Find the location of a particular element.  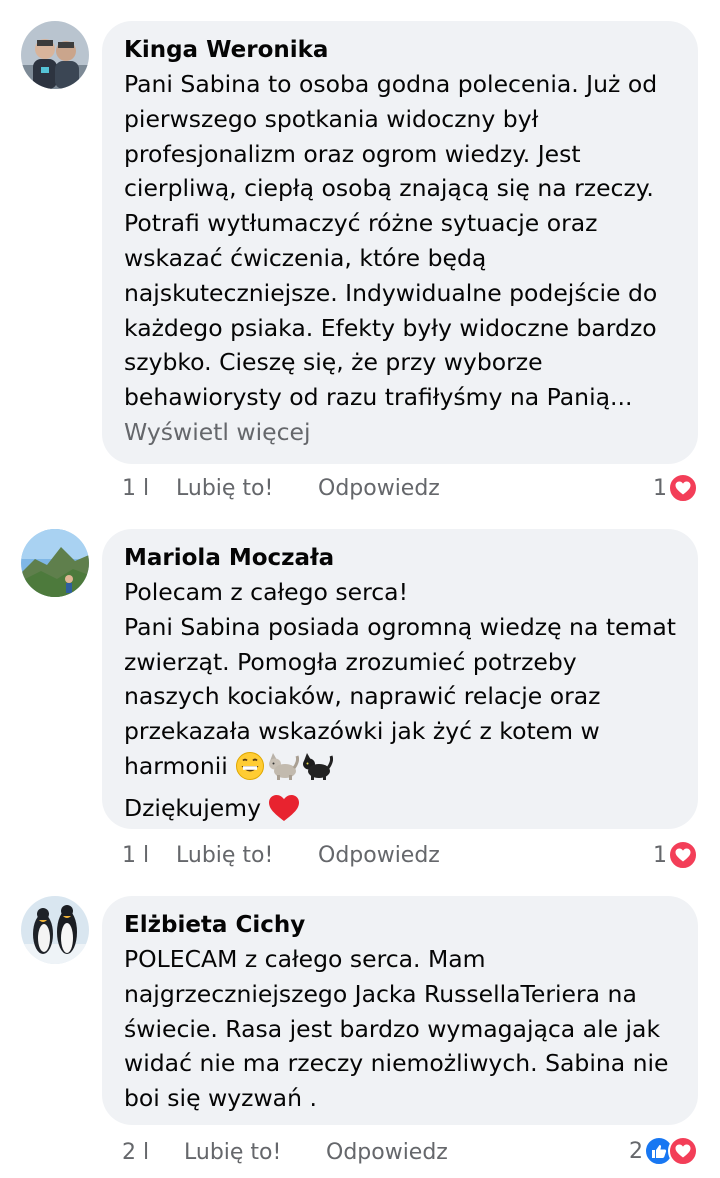

comment-author: Kinga Weronika is located at coordinates (401, 50).